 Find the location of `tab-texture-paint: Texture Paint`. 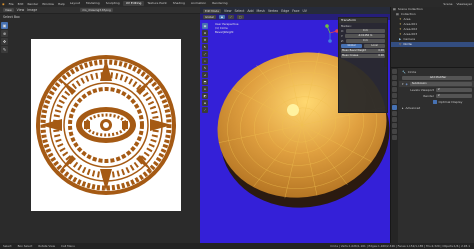

tab-texture-paint: Texture Paint is located at coordinates (156, 3).